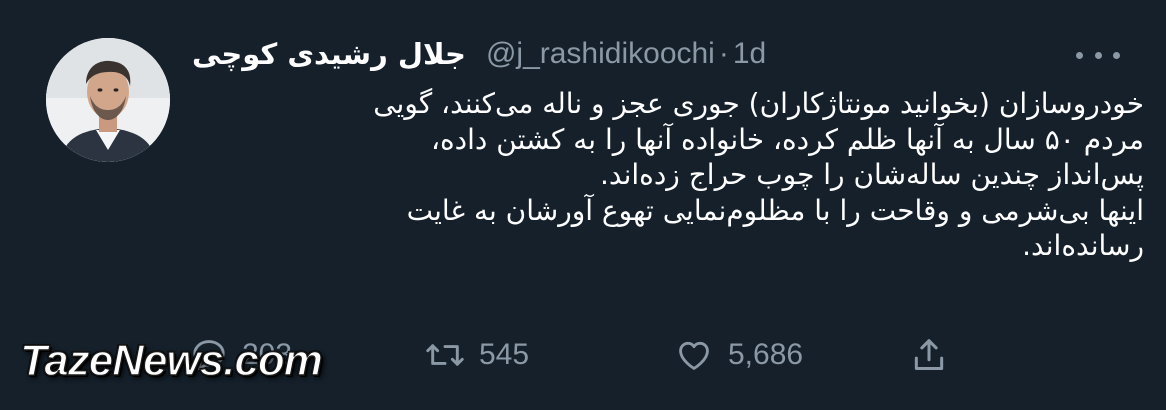 The height and width of the screenshot is (410, 1166). What do you see at coordinates (445, 355) in the screenshot?
I see `retweet-icon` at bounding box center [445, 355].